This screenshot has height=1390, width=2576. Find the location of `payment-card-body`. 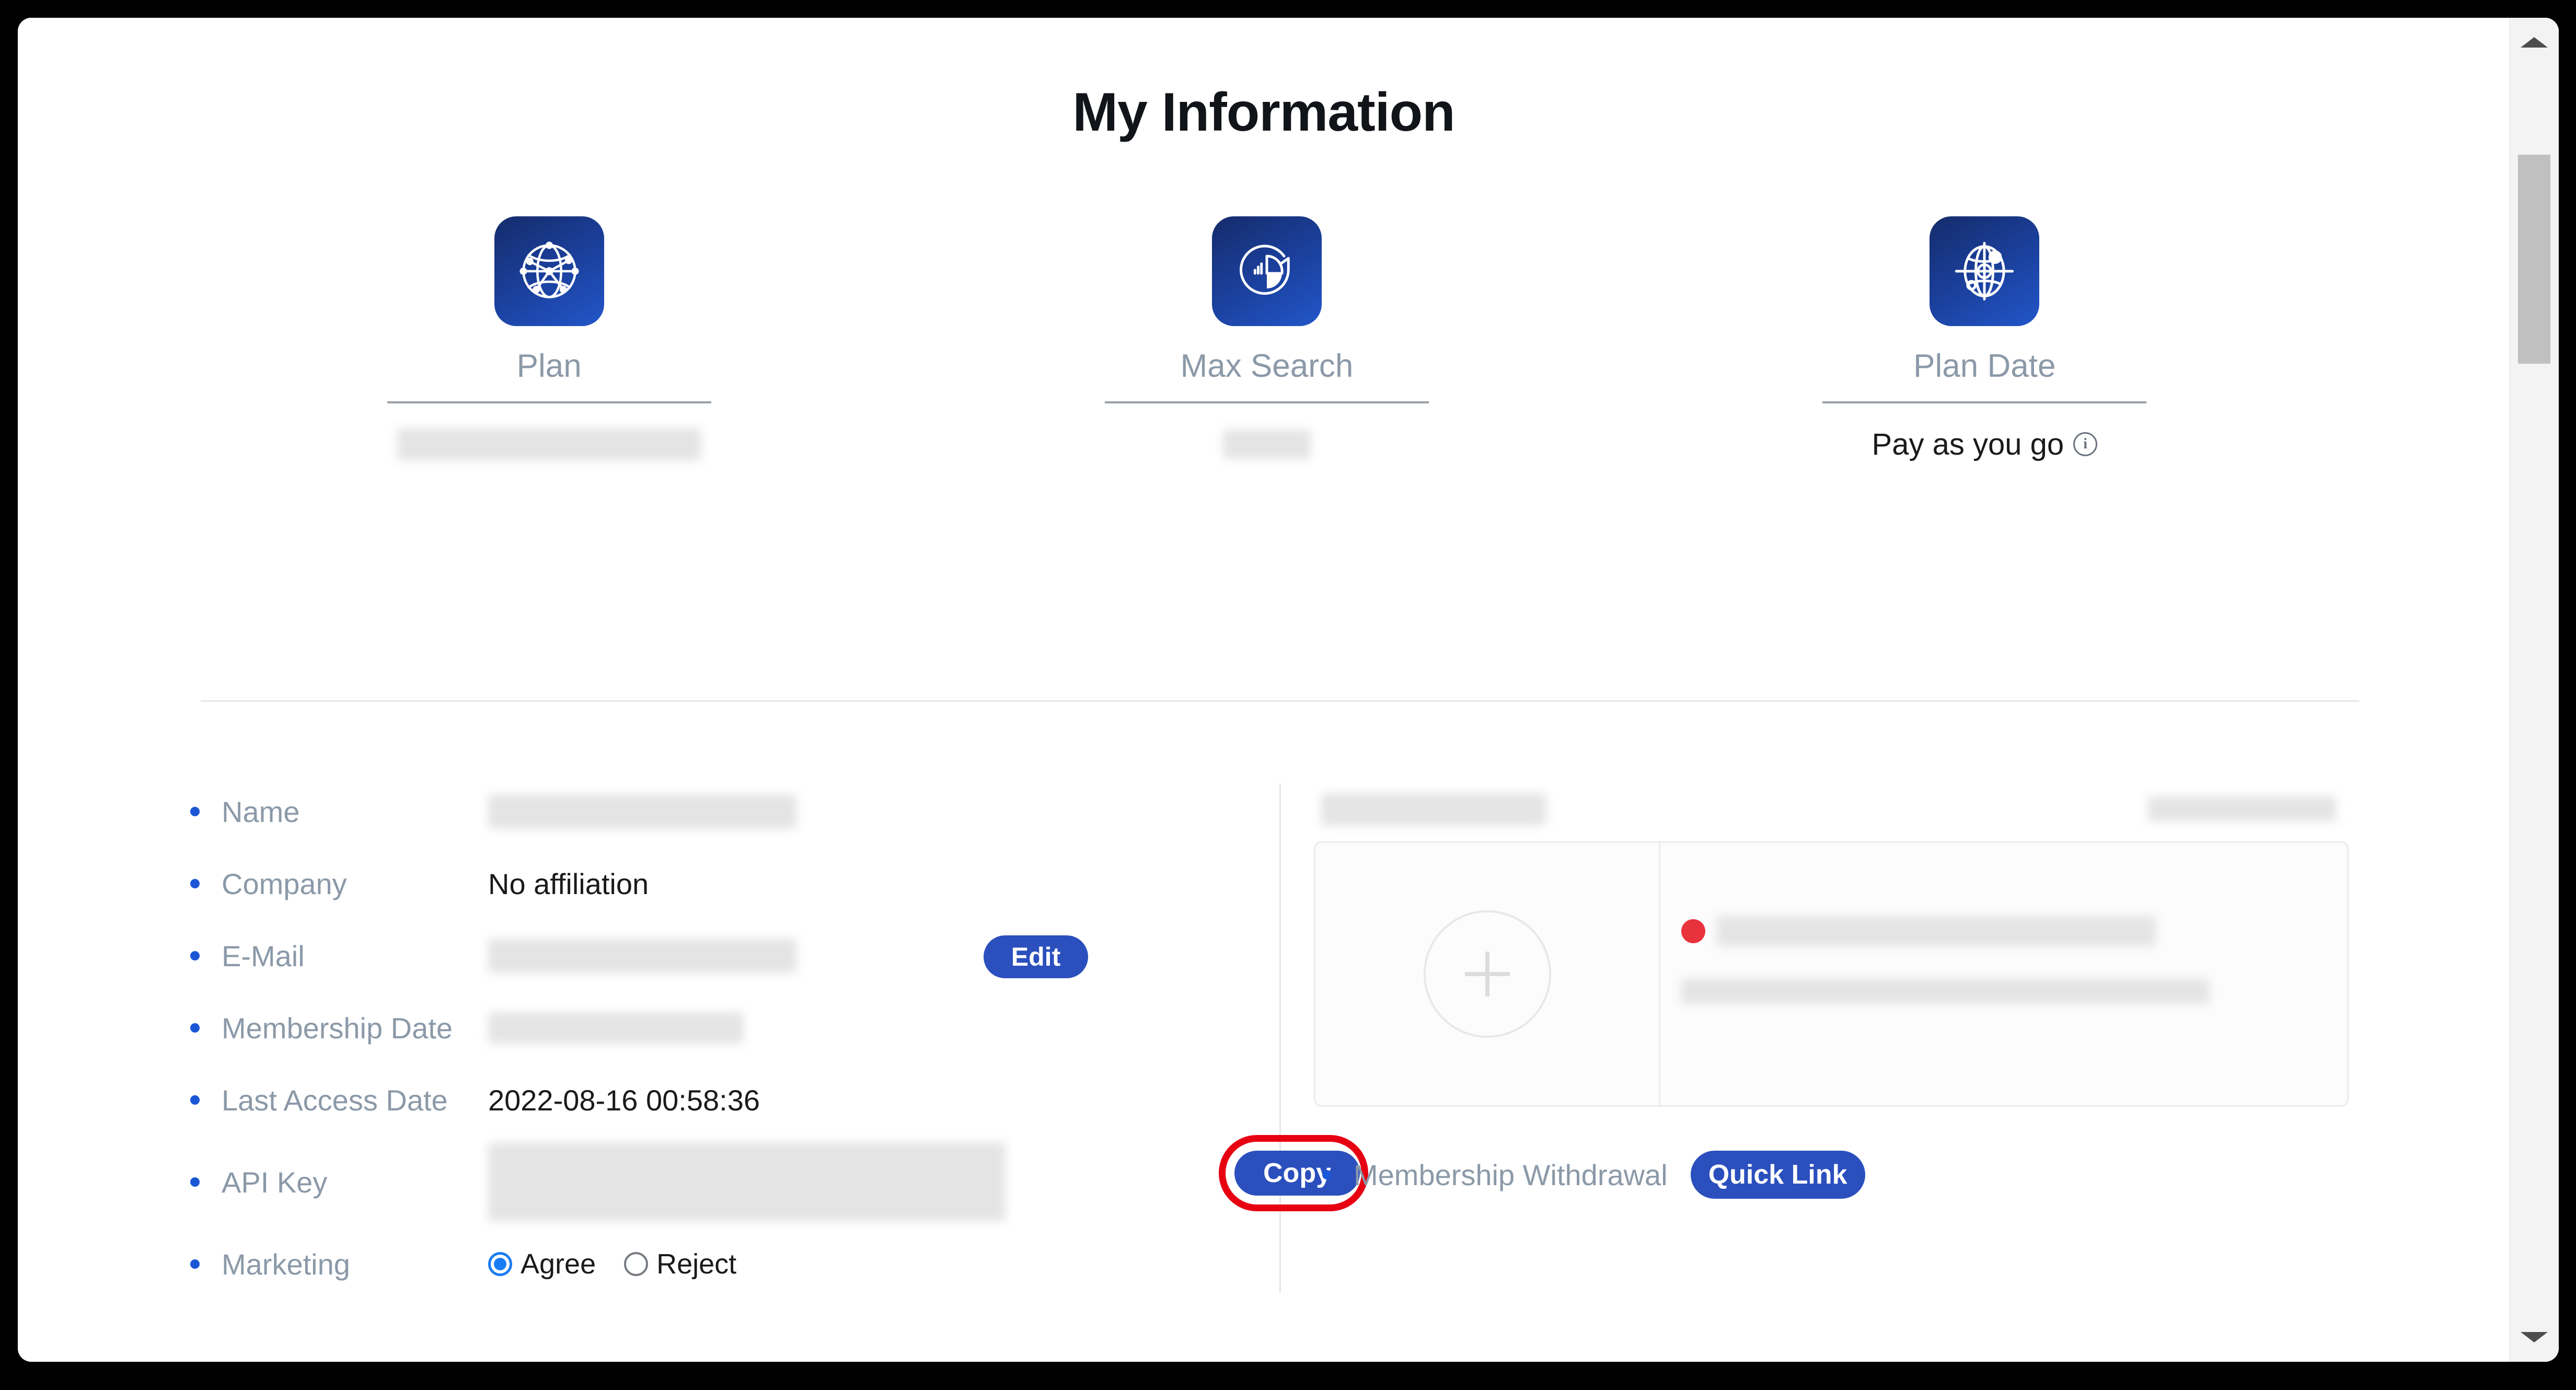

payment-card-body is located at coordinates (1831, 974).